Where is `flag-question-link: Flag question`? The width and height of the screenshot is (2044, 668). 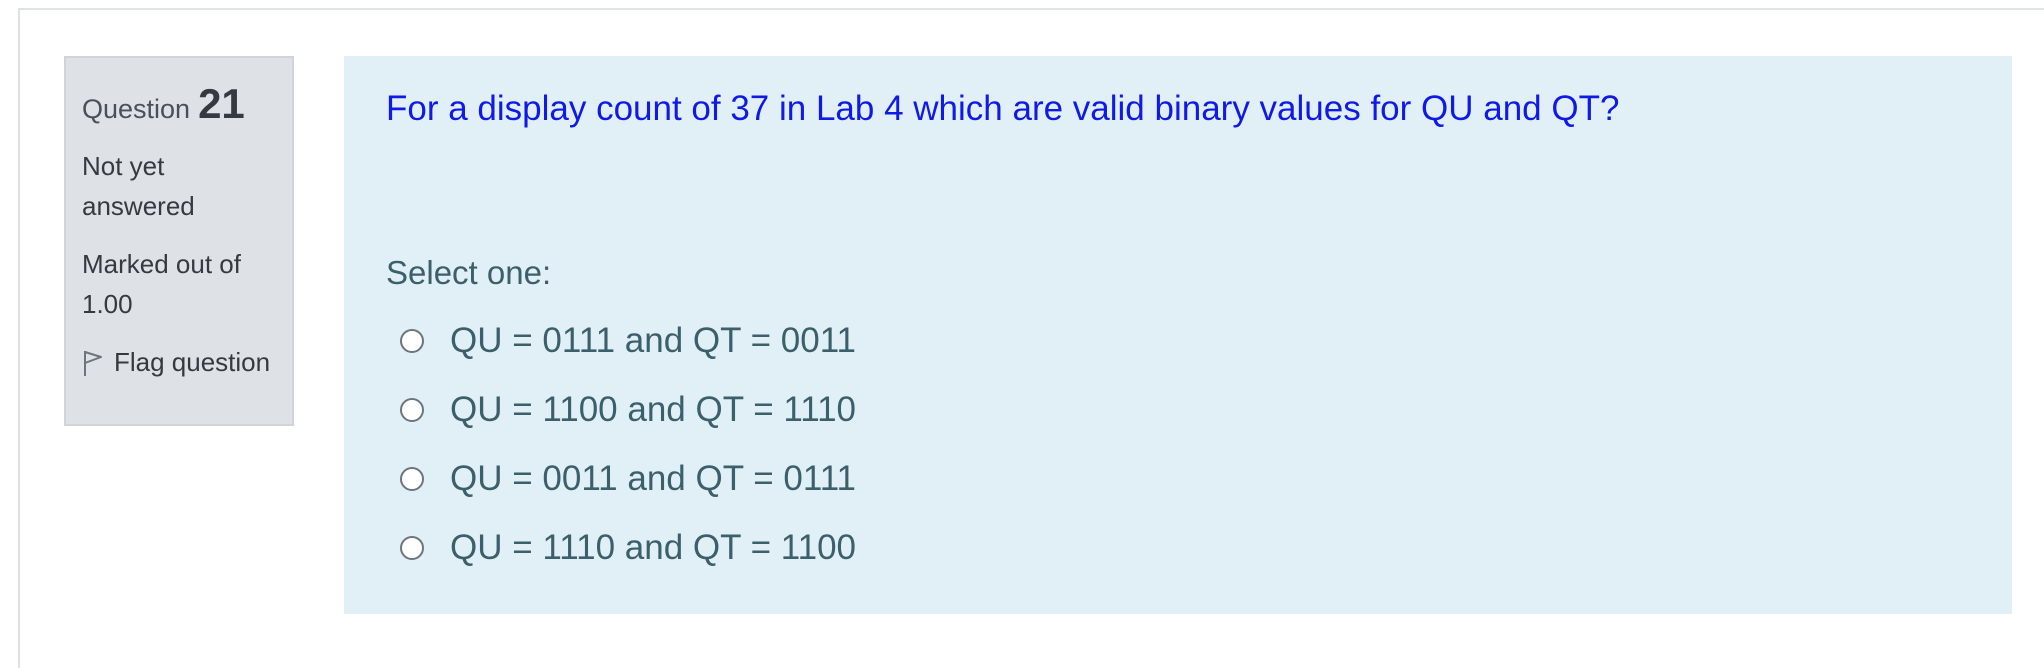
flag-question-link: Flag question is located at coordinates (179, 362).